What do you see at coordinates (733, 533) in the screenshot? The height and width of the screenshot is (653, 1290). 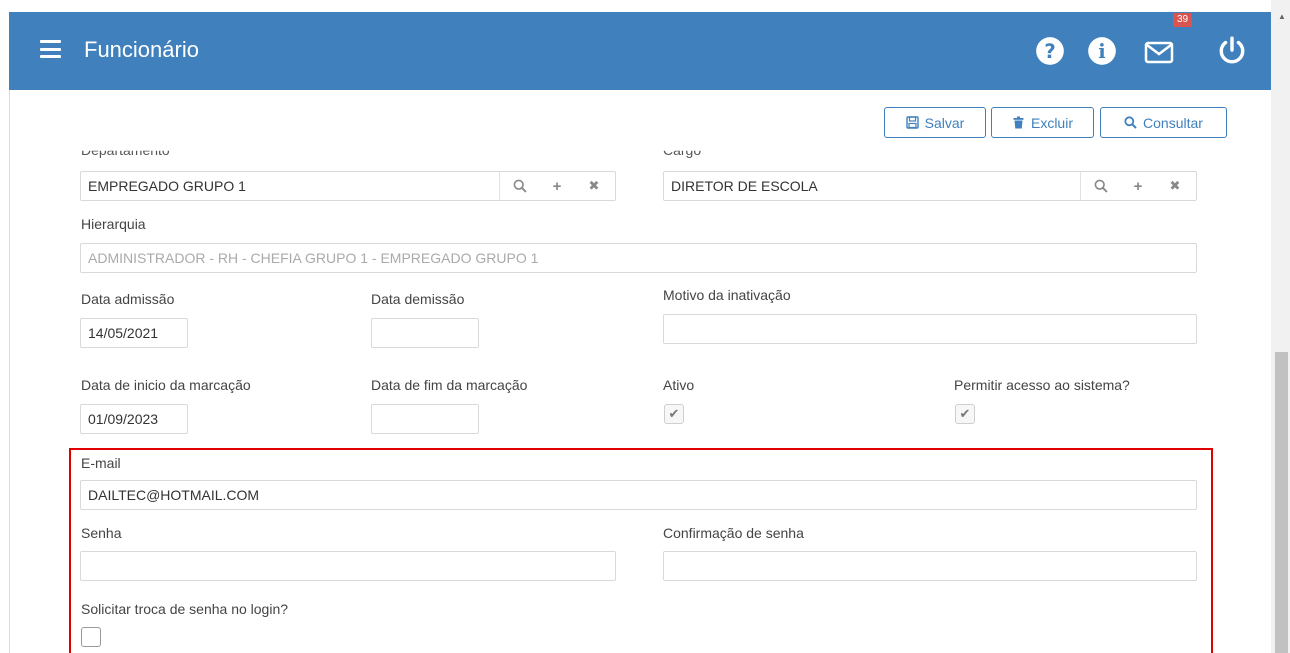 I see `confirmacao-senha-label: Confirmação de senha` at bounding box center [733, 533].